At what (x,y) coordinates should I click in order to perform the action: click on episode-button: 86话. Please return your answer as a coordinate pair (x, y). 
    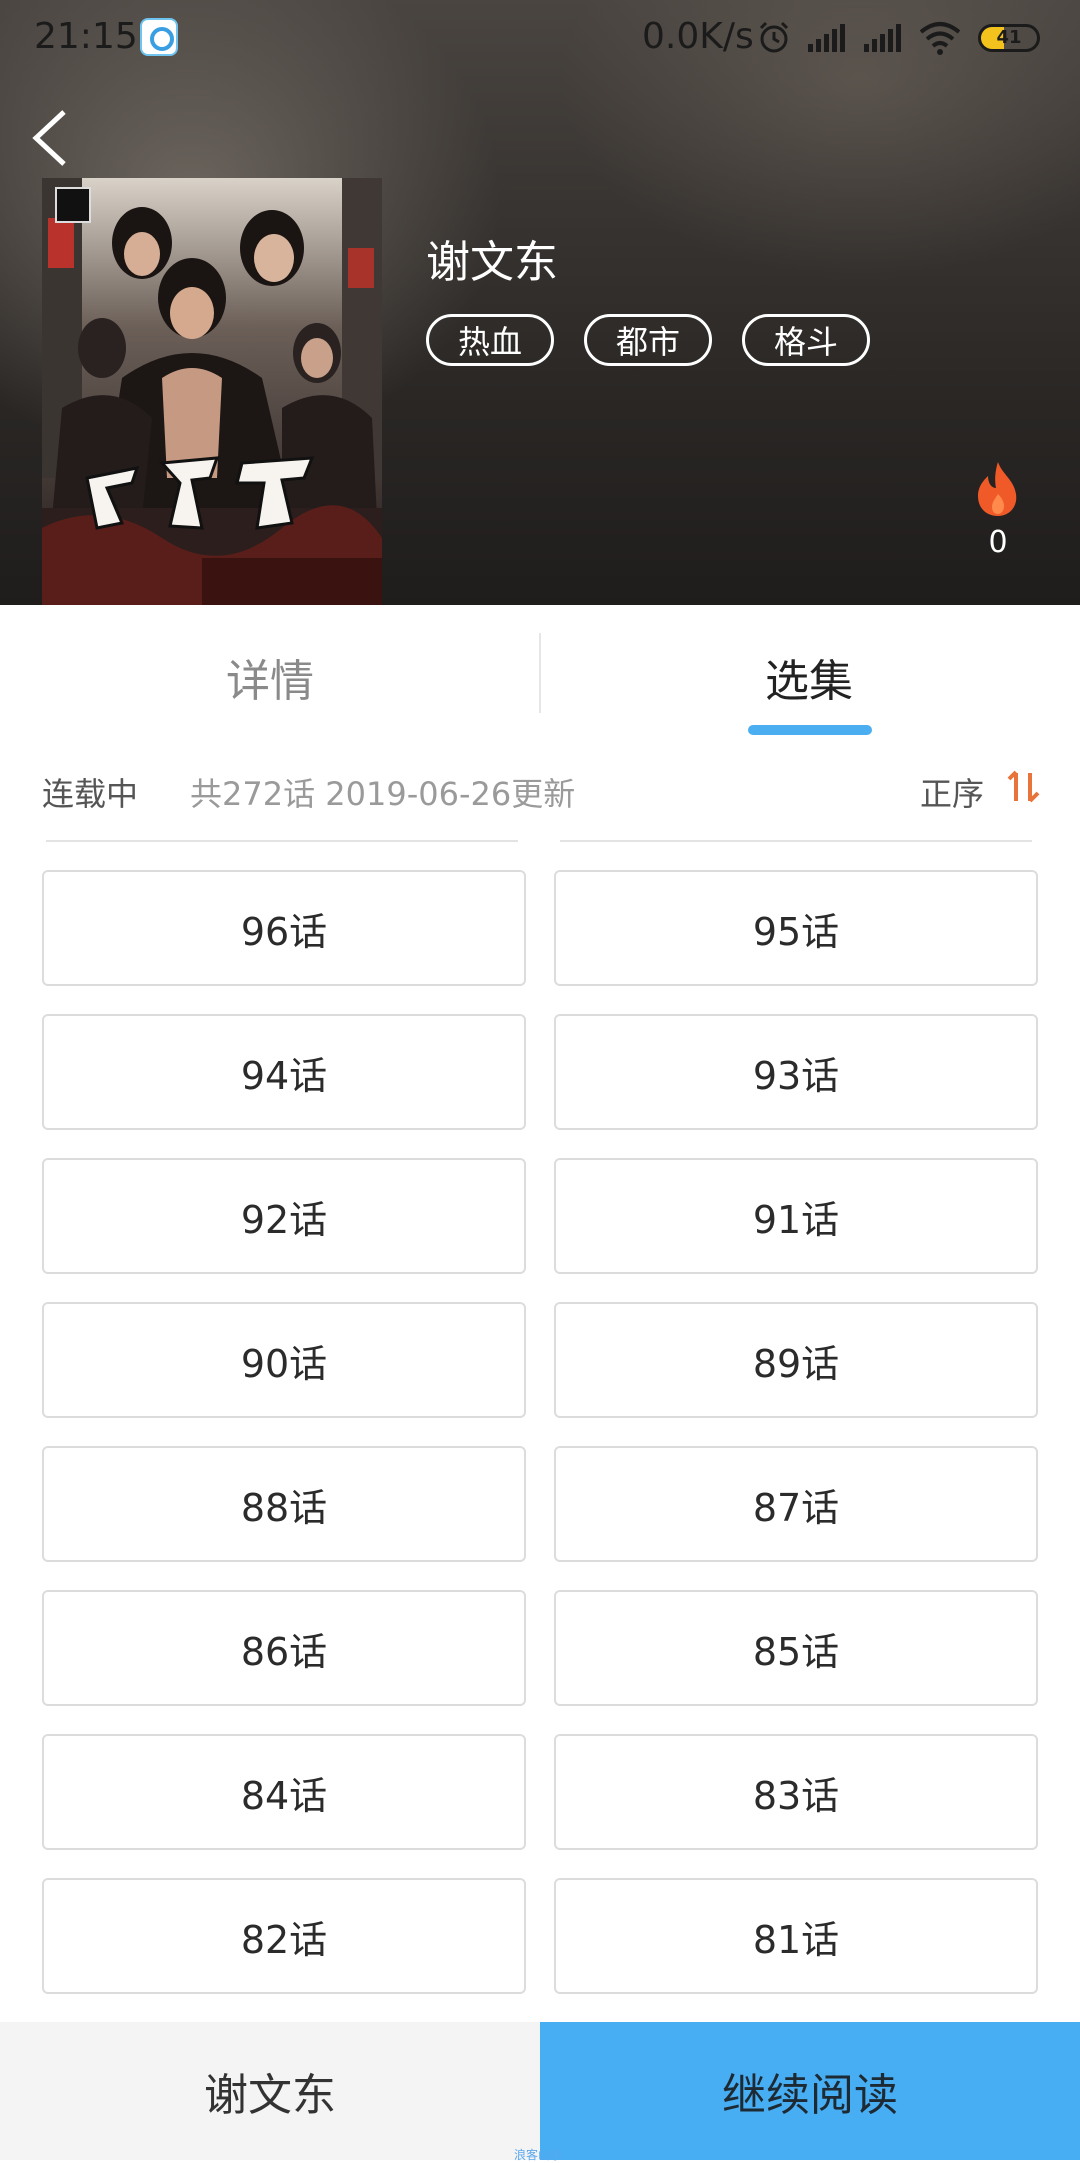
    Looking at the image, I should click on (284, 1648).